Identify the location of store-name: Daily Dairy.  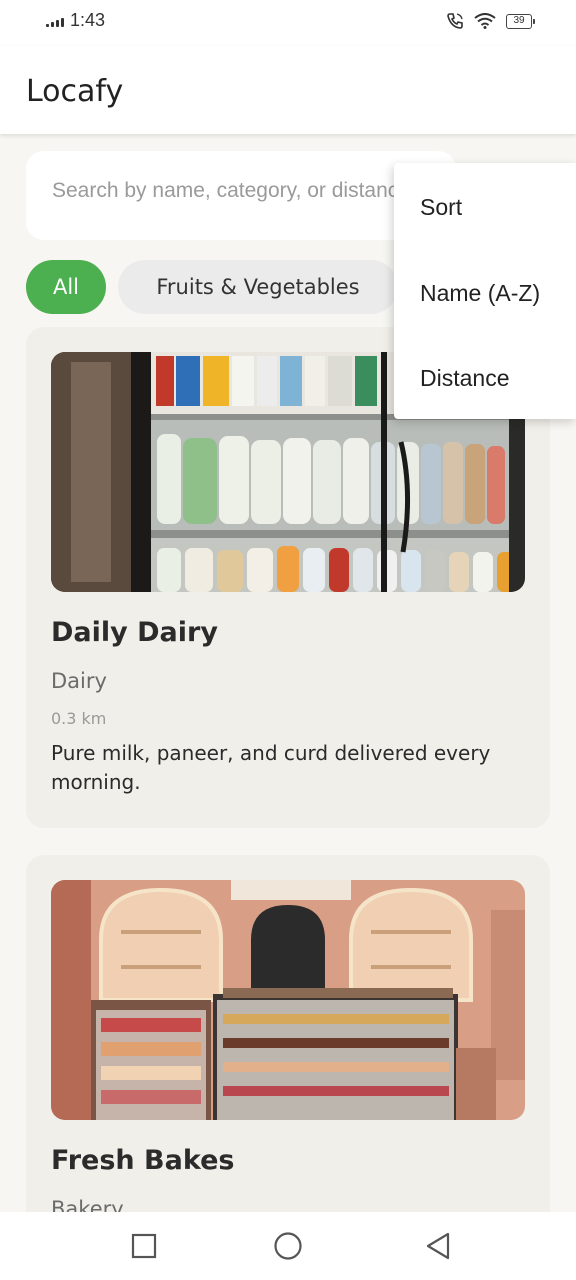
(134, 632).